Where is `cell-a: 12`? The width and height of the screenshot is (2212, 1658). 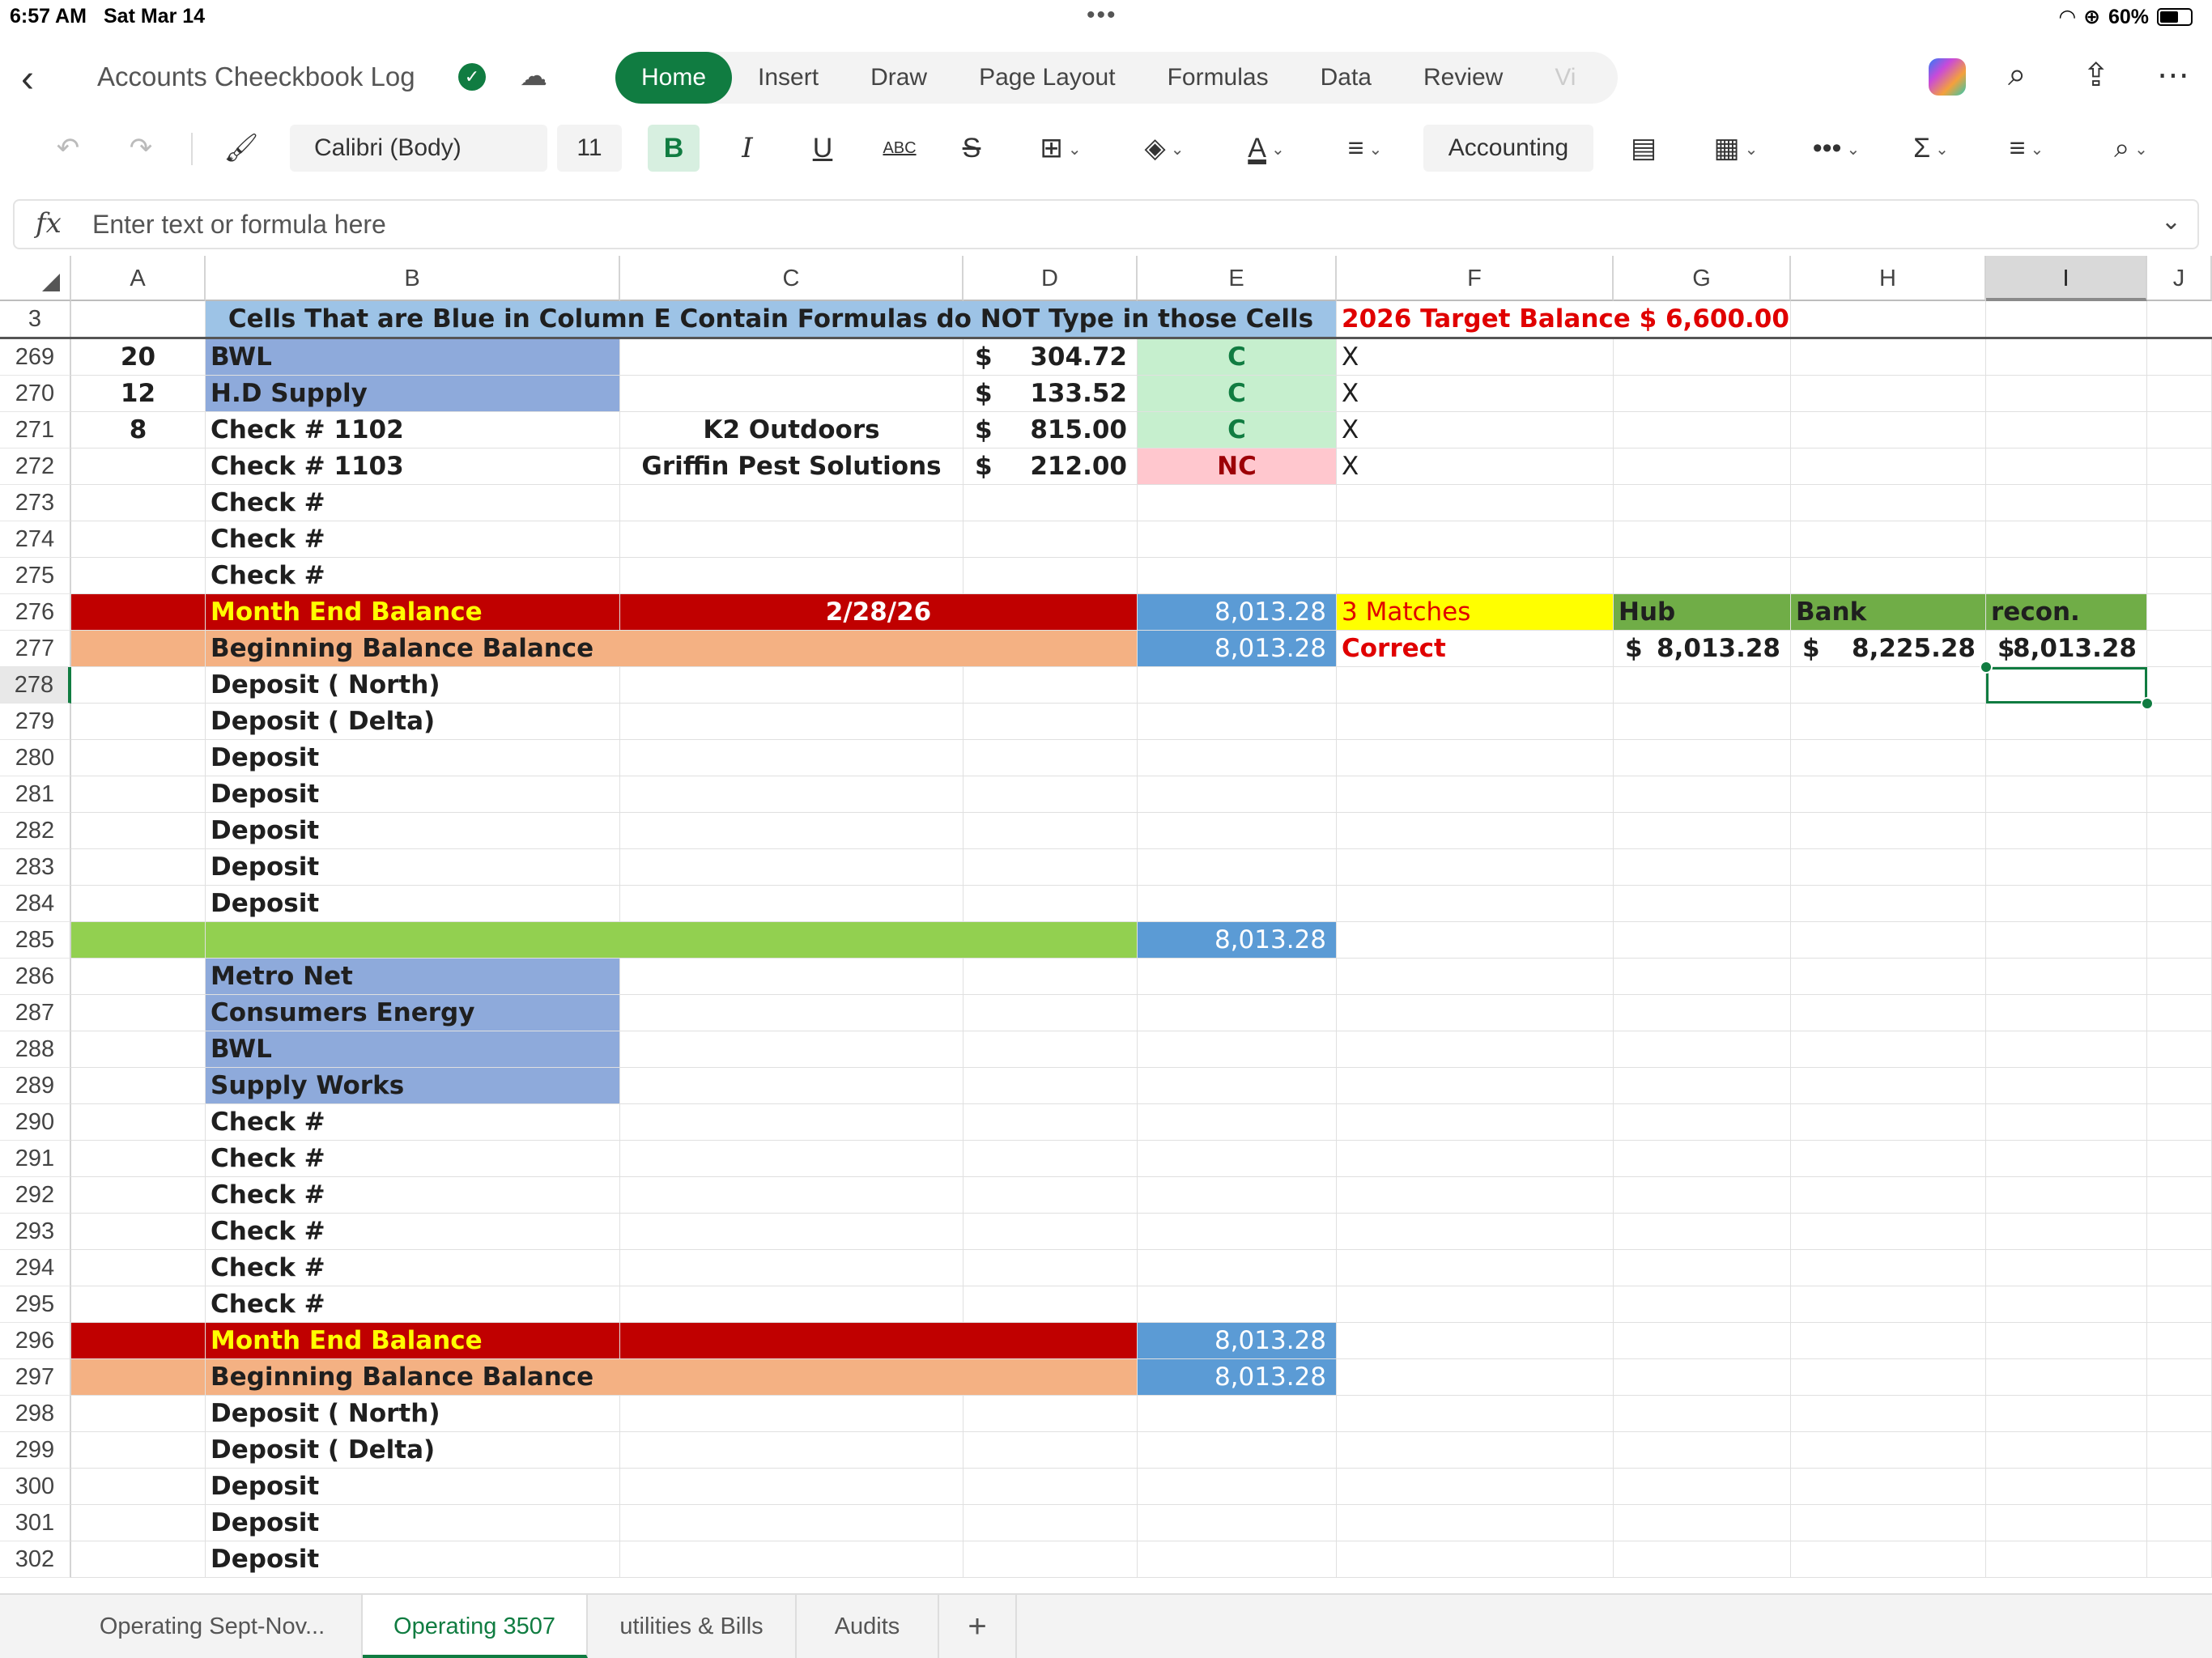 cell-a: 12 is located at coordinates (138, 394).